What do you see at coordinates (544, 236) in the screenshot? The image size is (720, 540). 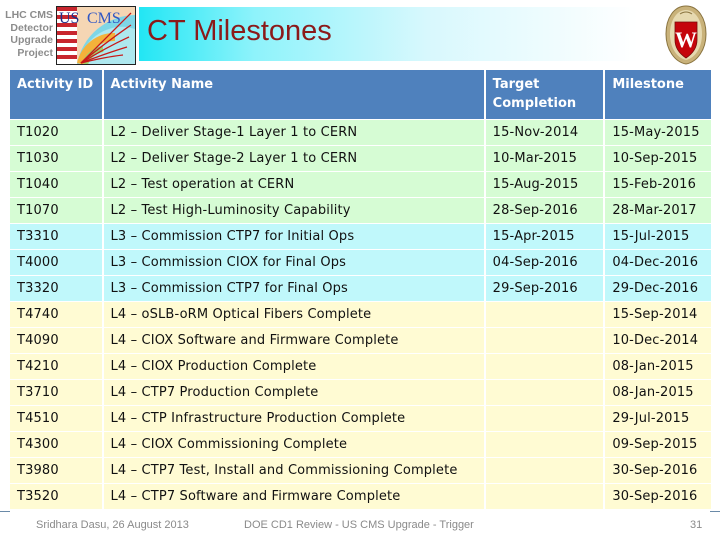 I see `cell-target-completion: 15-Apr-2015` at bounding box center [544, 236].